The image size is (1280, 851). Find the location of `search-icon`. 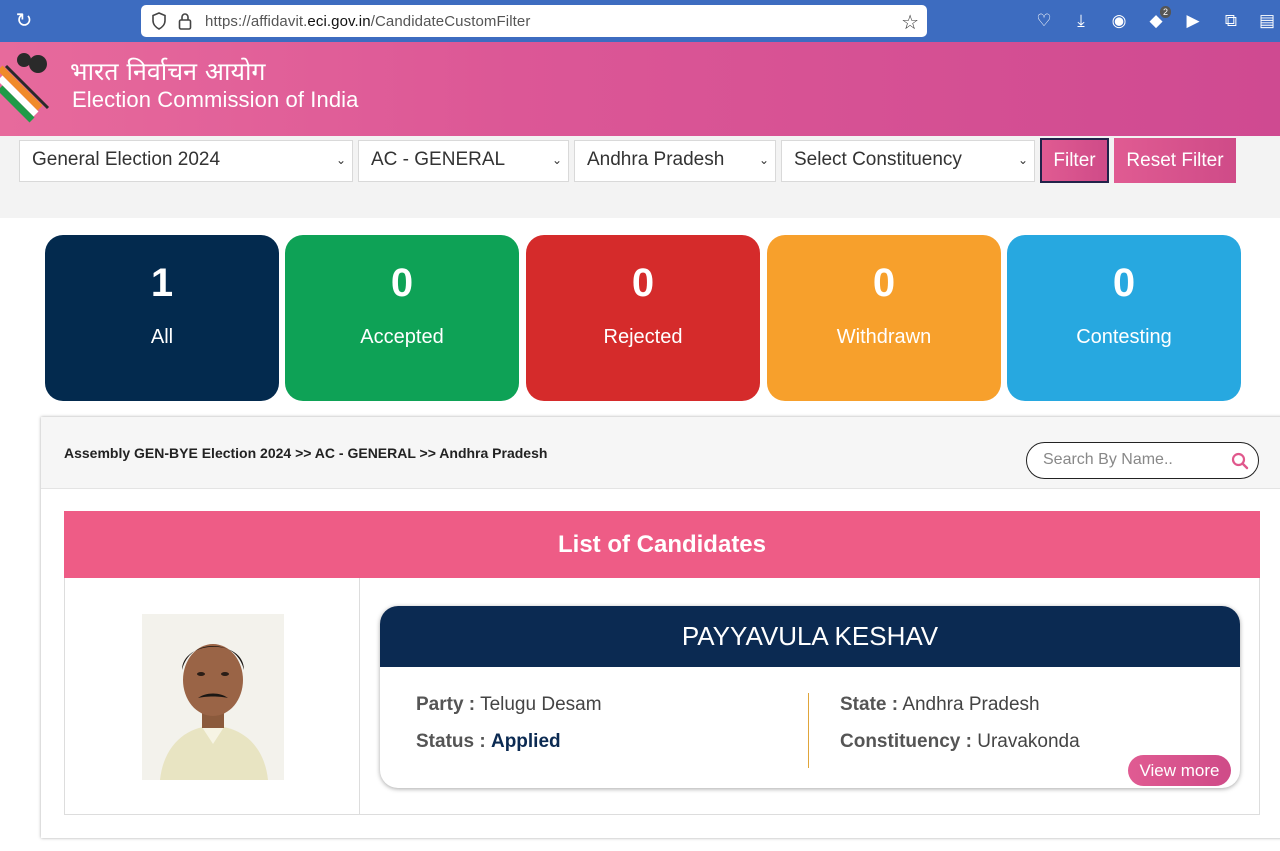

search-icon is located at coordinates (1240, 461).